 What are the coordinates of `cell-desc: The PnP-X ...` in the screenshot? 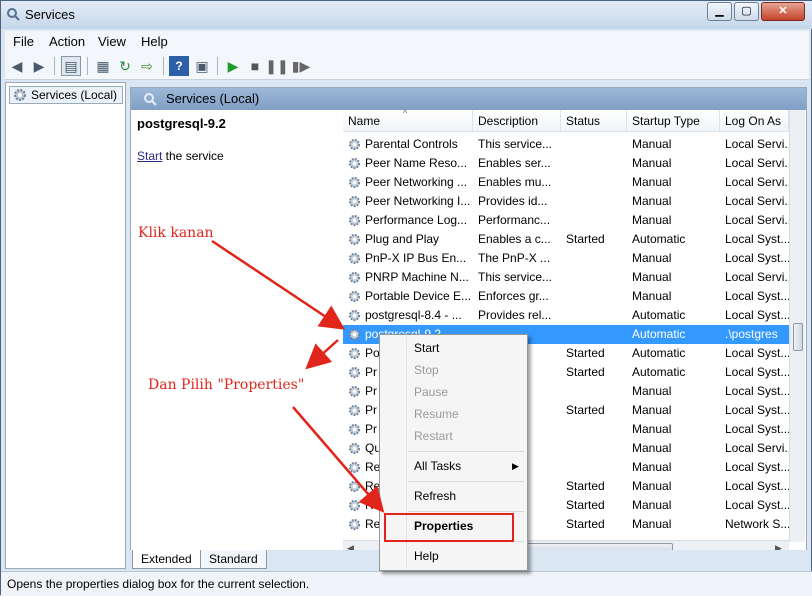 It's located at (519, 258).